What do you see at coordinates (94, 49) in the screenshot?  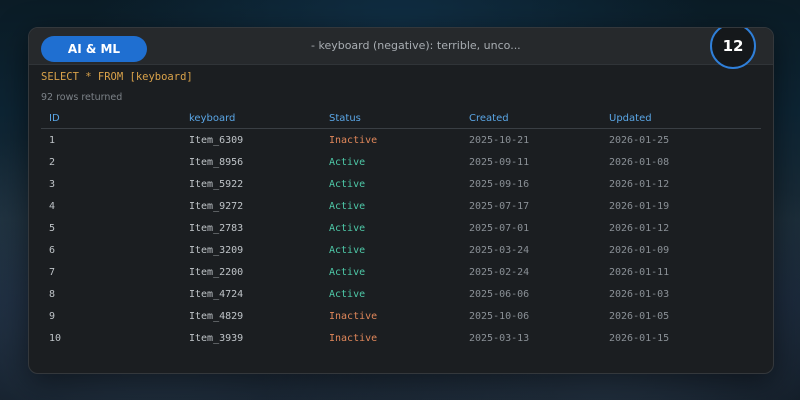 I see `category-button: AI & ML` at bounding box center [94, 49].